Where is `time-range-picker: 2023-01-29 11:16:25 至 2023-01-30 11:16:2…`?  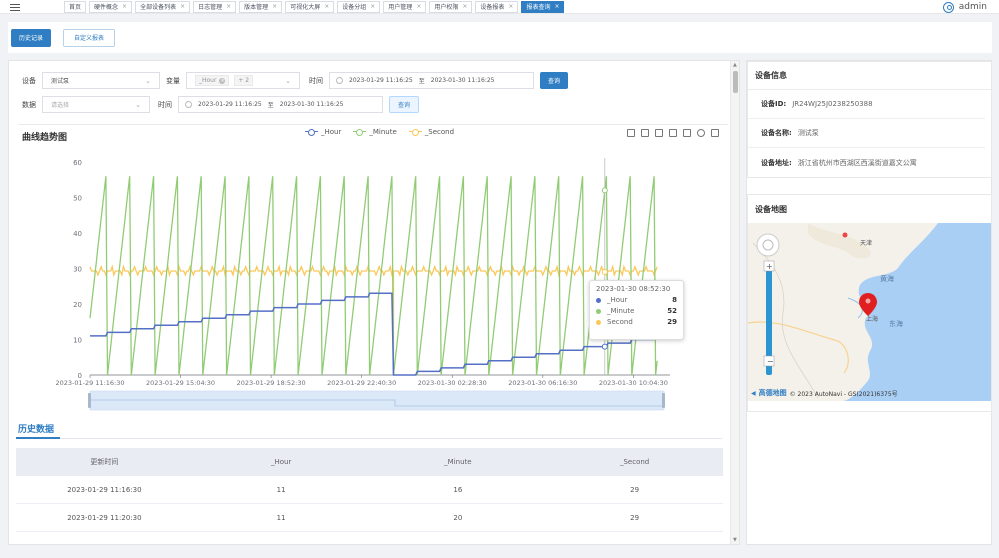
time-range-picker: 2023-01-29 11:16:25 至 2023-01-30 11:16:2… is located at coordinates (431, 80).